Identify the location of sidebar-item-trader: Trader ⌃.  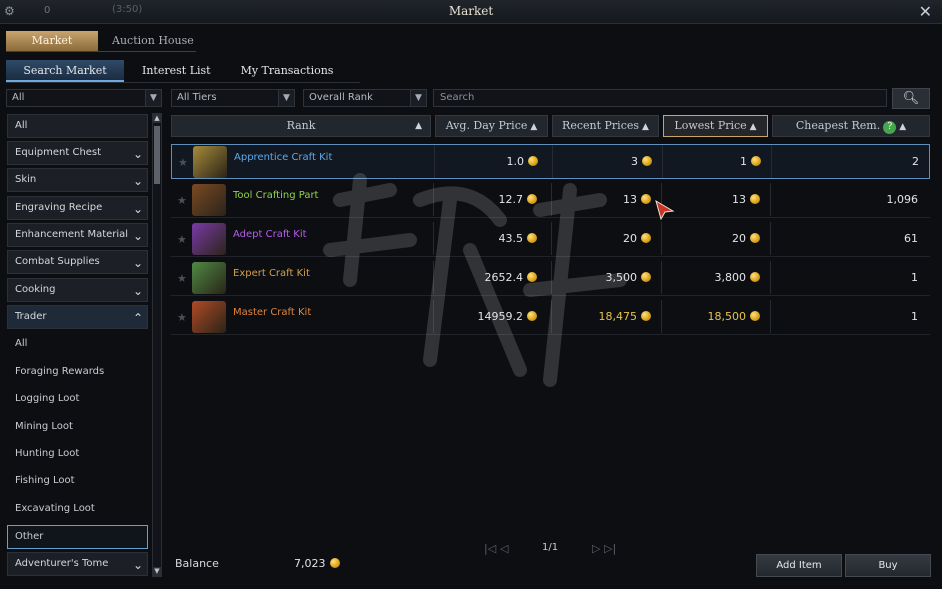
(77, 317).